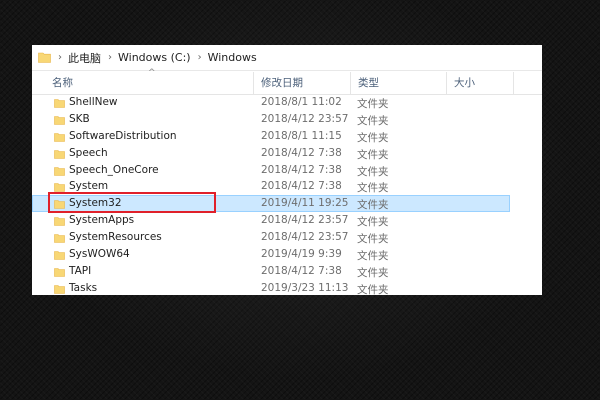 This screenshot has width=600, height=400. What do you see at coordinates (368, 83) in the screenshot?
I see `column-type: 类型` at bounding box center [368, 83].